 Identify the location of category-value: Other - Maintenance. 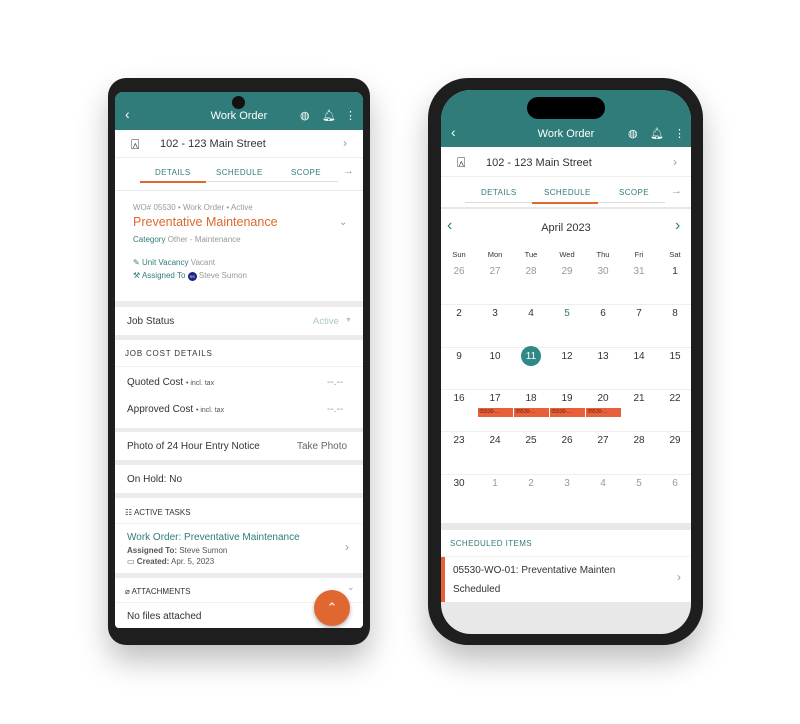
(204, 239).